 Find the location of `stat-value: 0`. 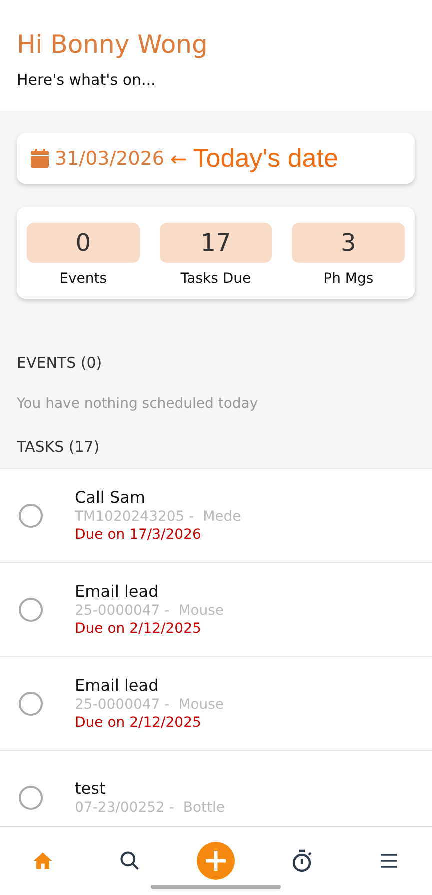

stat-value: 0 is located at coordinates (83, 243).